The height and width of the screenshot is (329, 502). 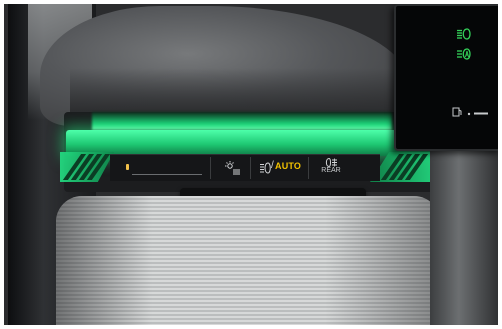 I want to click on rear-fog-icon, so click(x=331, y=162).